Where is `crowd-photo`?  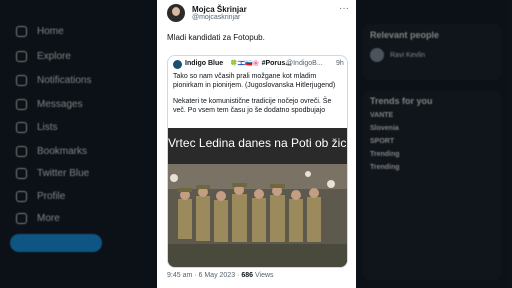
crowd-photo is located at coordinates (257, 215).